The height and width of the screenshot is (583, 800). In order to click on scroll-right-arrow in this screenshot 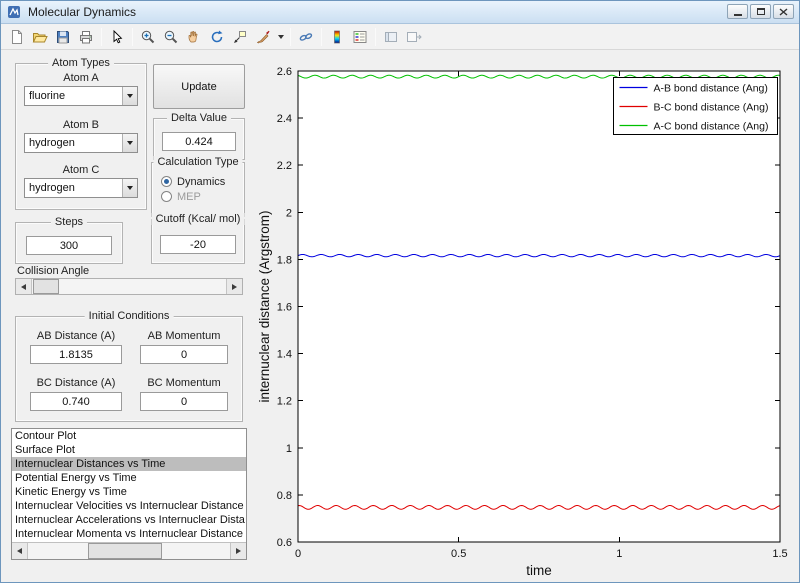, I will do `click(238, 551)`.